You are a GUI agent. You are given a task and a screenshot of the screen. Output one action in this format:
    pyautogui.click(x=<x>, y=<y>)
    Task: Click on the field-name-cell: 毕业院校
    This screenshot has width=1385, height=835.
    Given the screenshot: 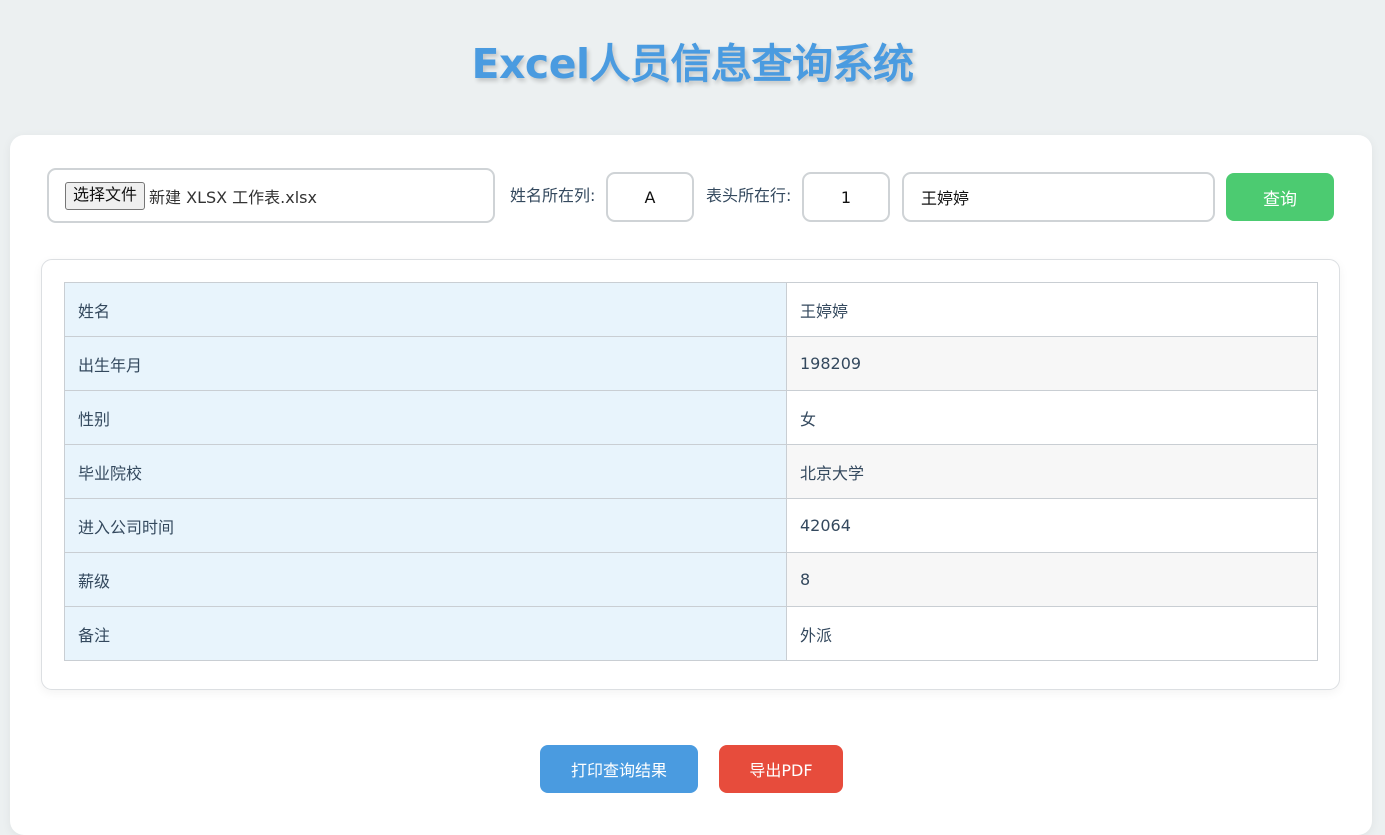 What is the action you would take?
    pyautogui.click(x=425, y=471)
    